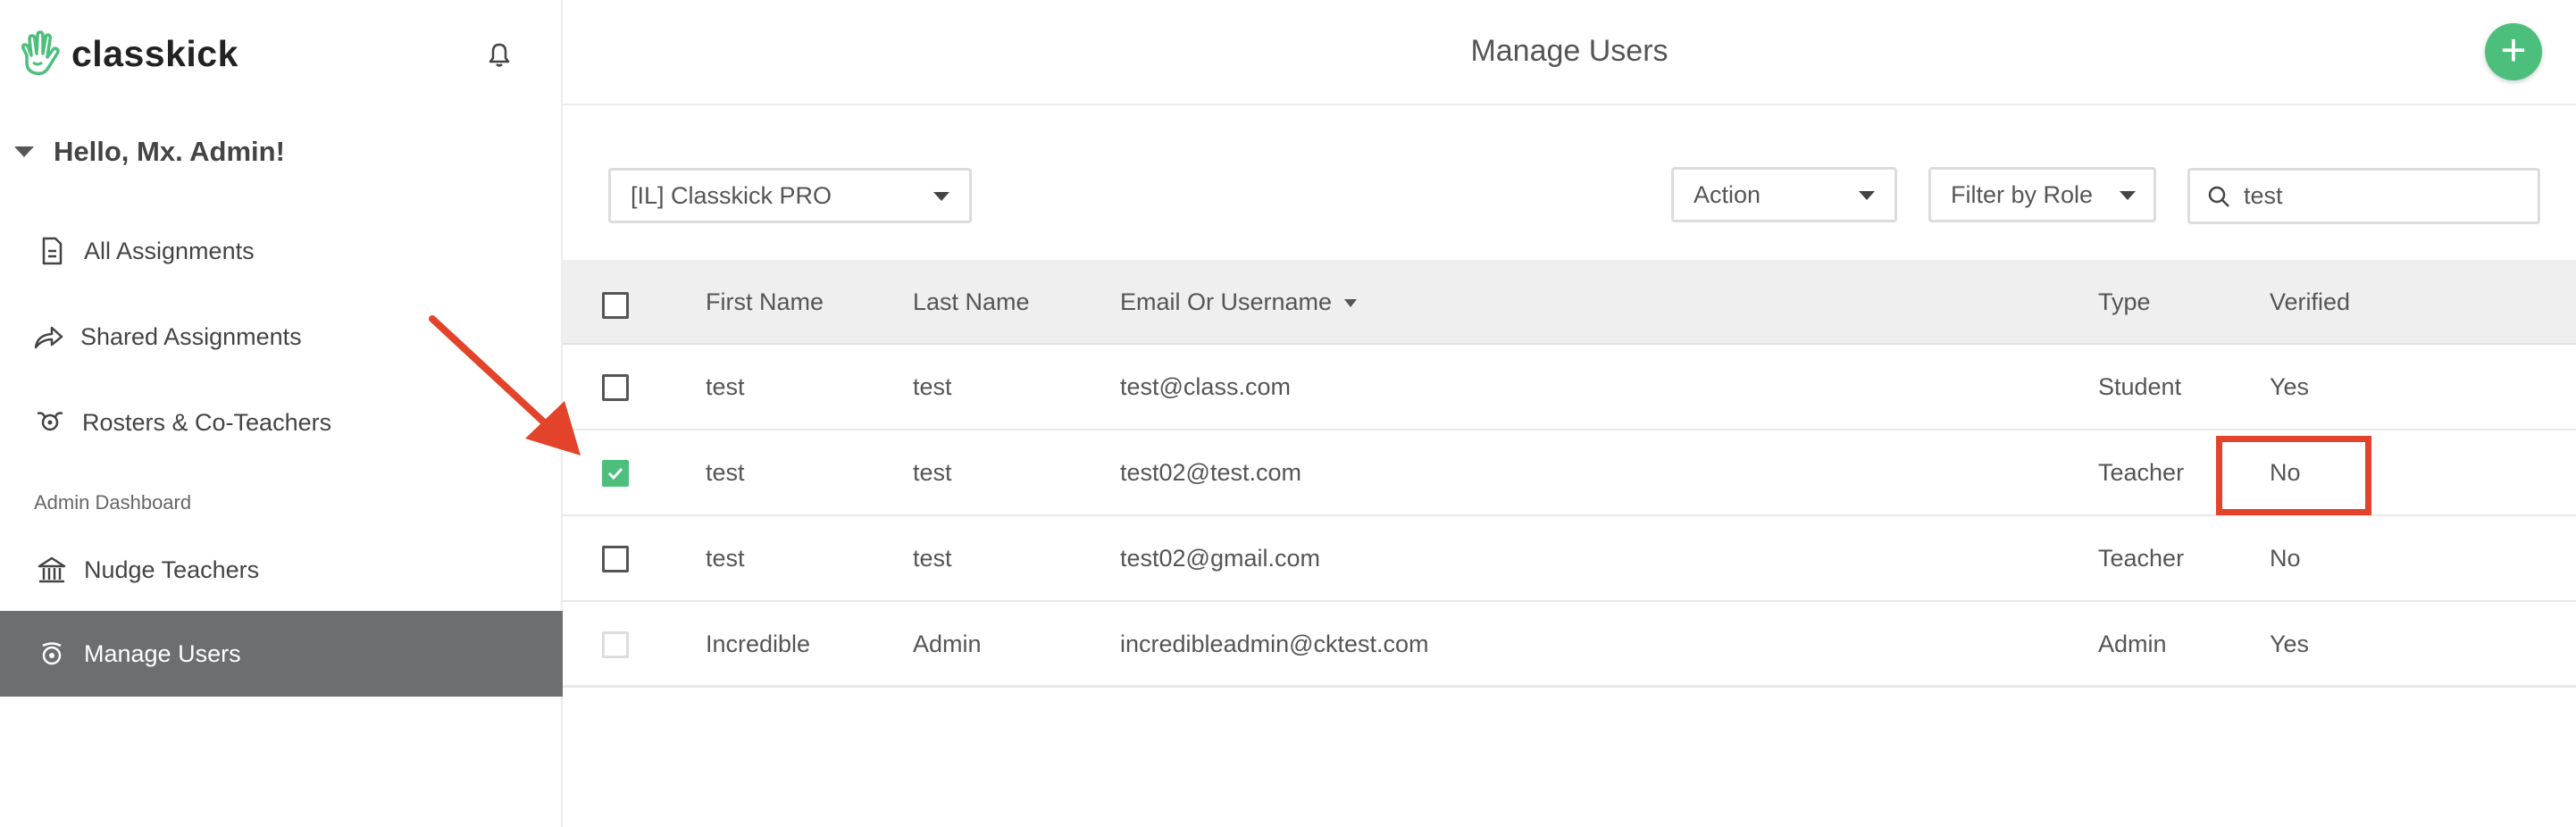 The image size is (2576, 827). I want to click on action-label: Action, so click(1728, 194).